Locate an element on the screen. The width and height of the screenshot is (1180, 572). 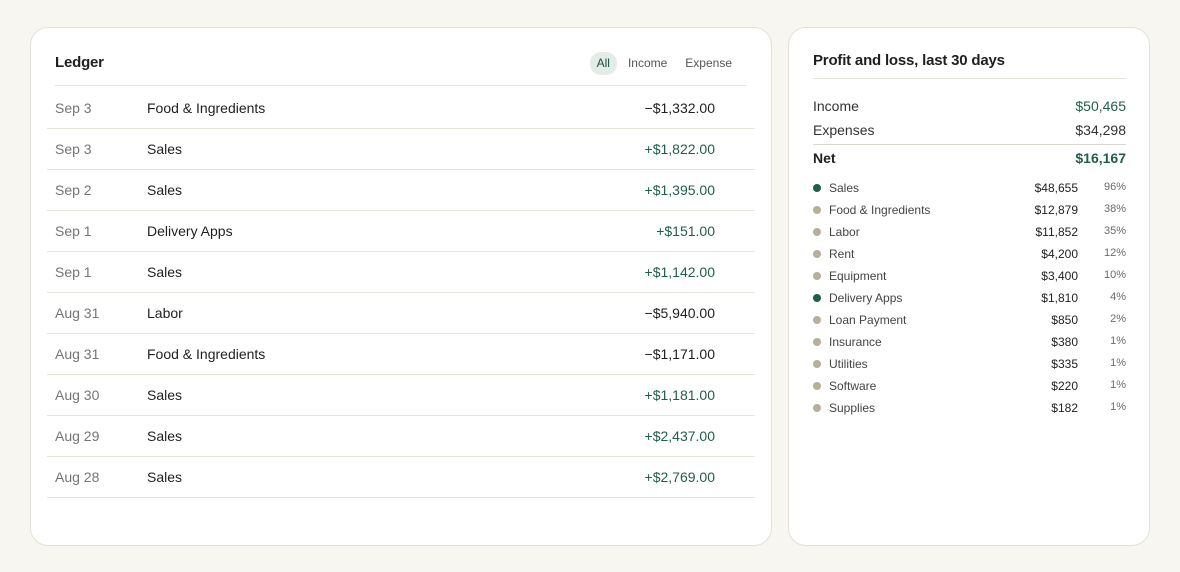
pnl-title: Profit and loss, last 30 days is located at coordinates (969, 65).